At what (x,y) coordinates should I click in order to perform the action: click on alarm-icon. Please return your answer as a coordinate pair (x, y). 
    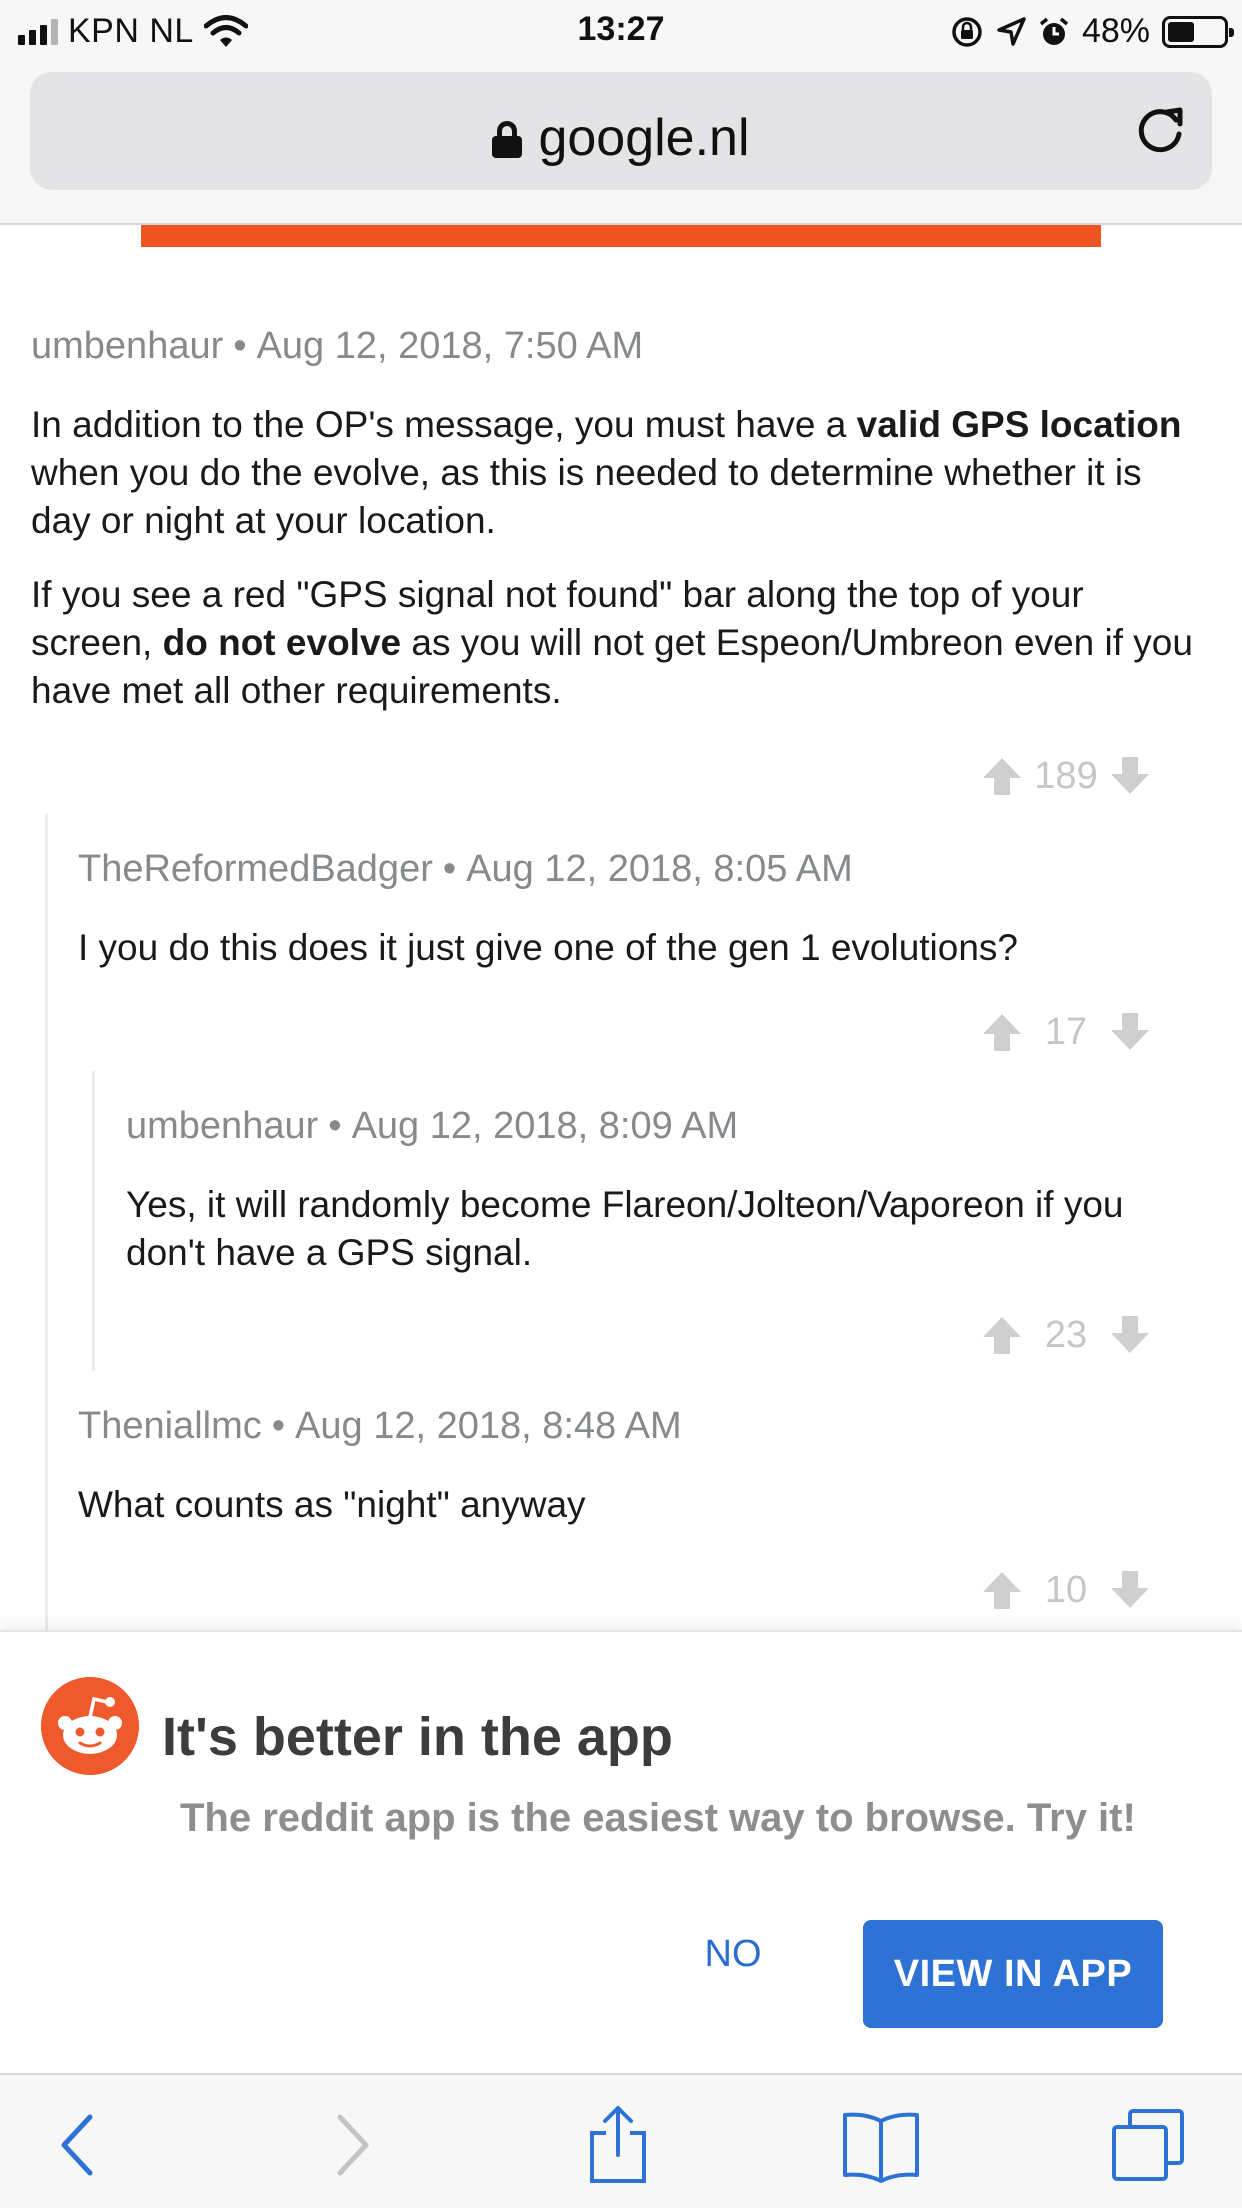
    Looking at the image, I should click on (1054, 31).